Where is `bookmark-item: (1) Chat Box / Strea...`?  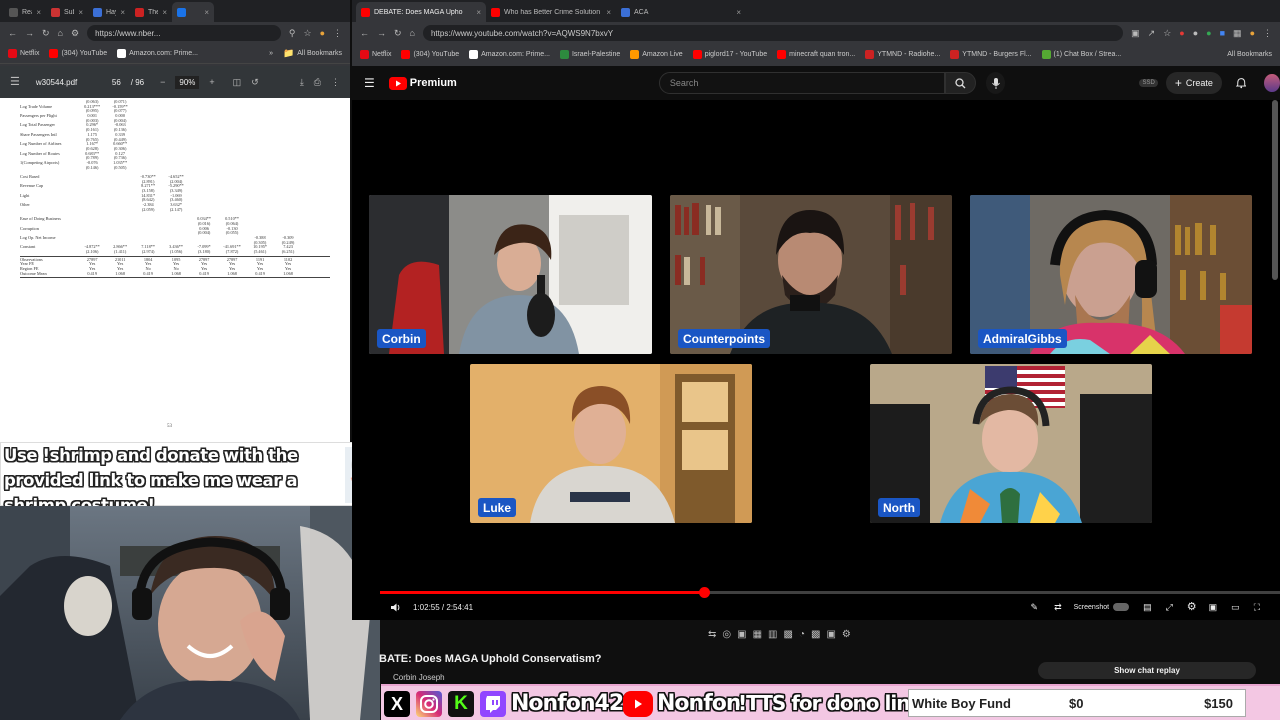 bookmark-item: (1) Chat Box / Strea... is located at coordinates (1081, 54).